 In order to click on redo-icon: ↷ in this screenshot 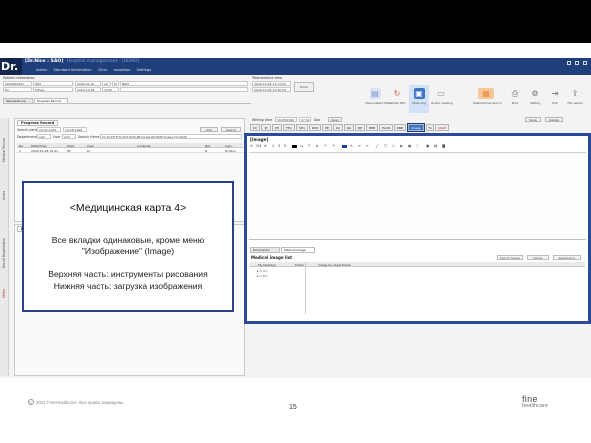, I will do `click(333, 146)`.